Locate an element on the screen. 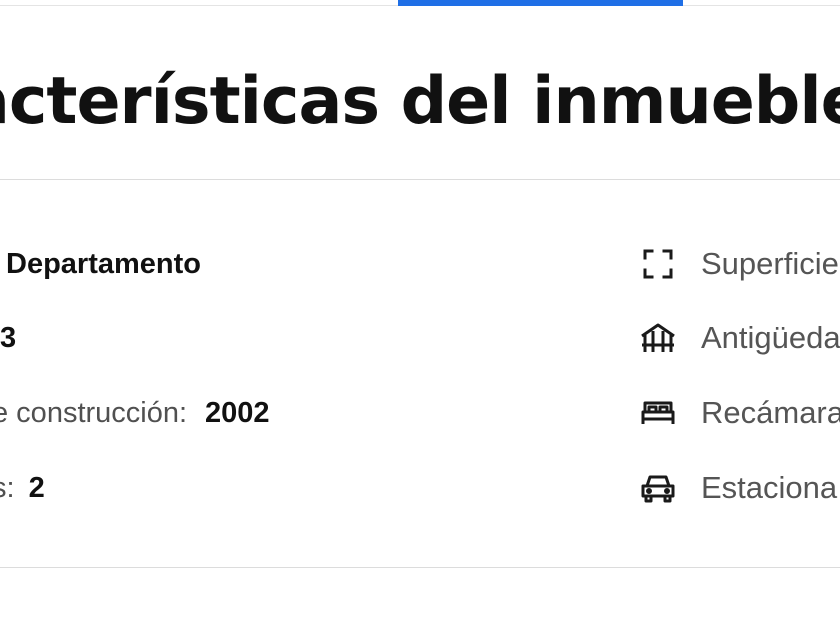  feature-label: Antigüeda is located at coordinates (770, 337).